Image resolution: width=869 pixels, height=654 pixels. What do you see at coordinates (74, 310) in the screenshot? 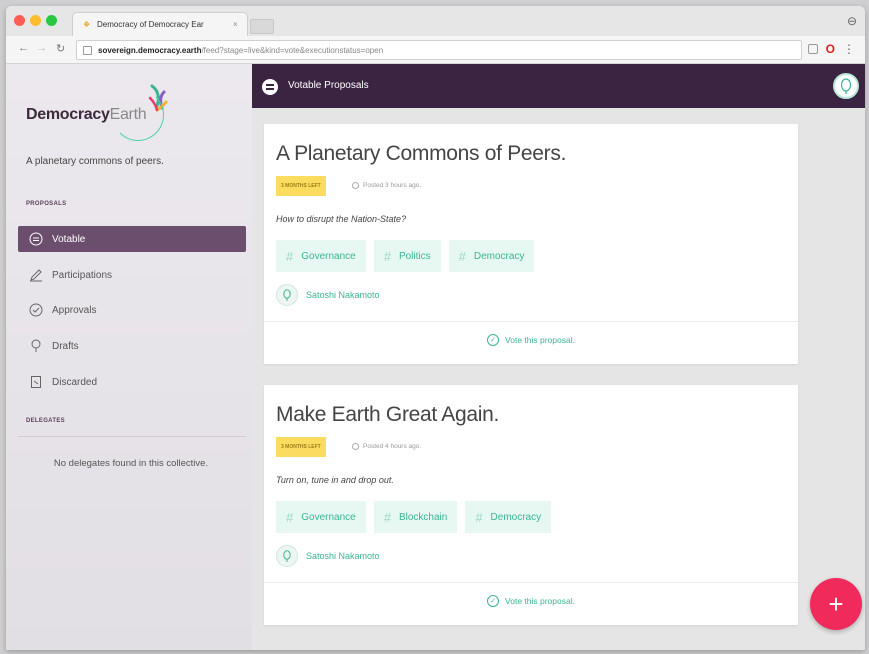
I see `sidebar-item-label: Approvals` at bounding box center [74, 310].